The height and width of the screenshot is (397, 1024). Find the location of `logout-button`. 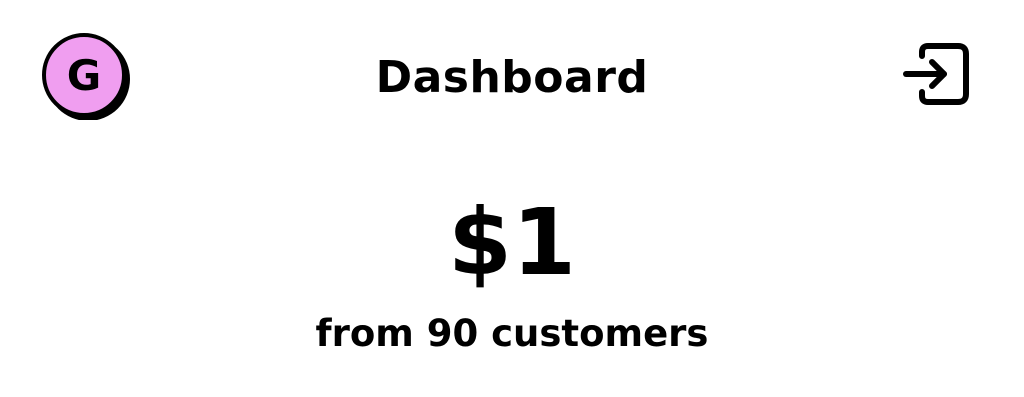

logout-button is located at coordinates (936, 75).